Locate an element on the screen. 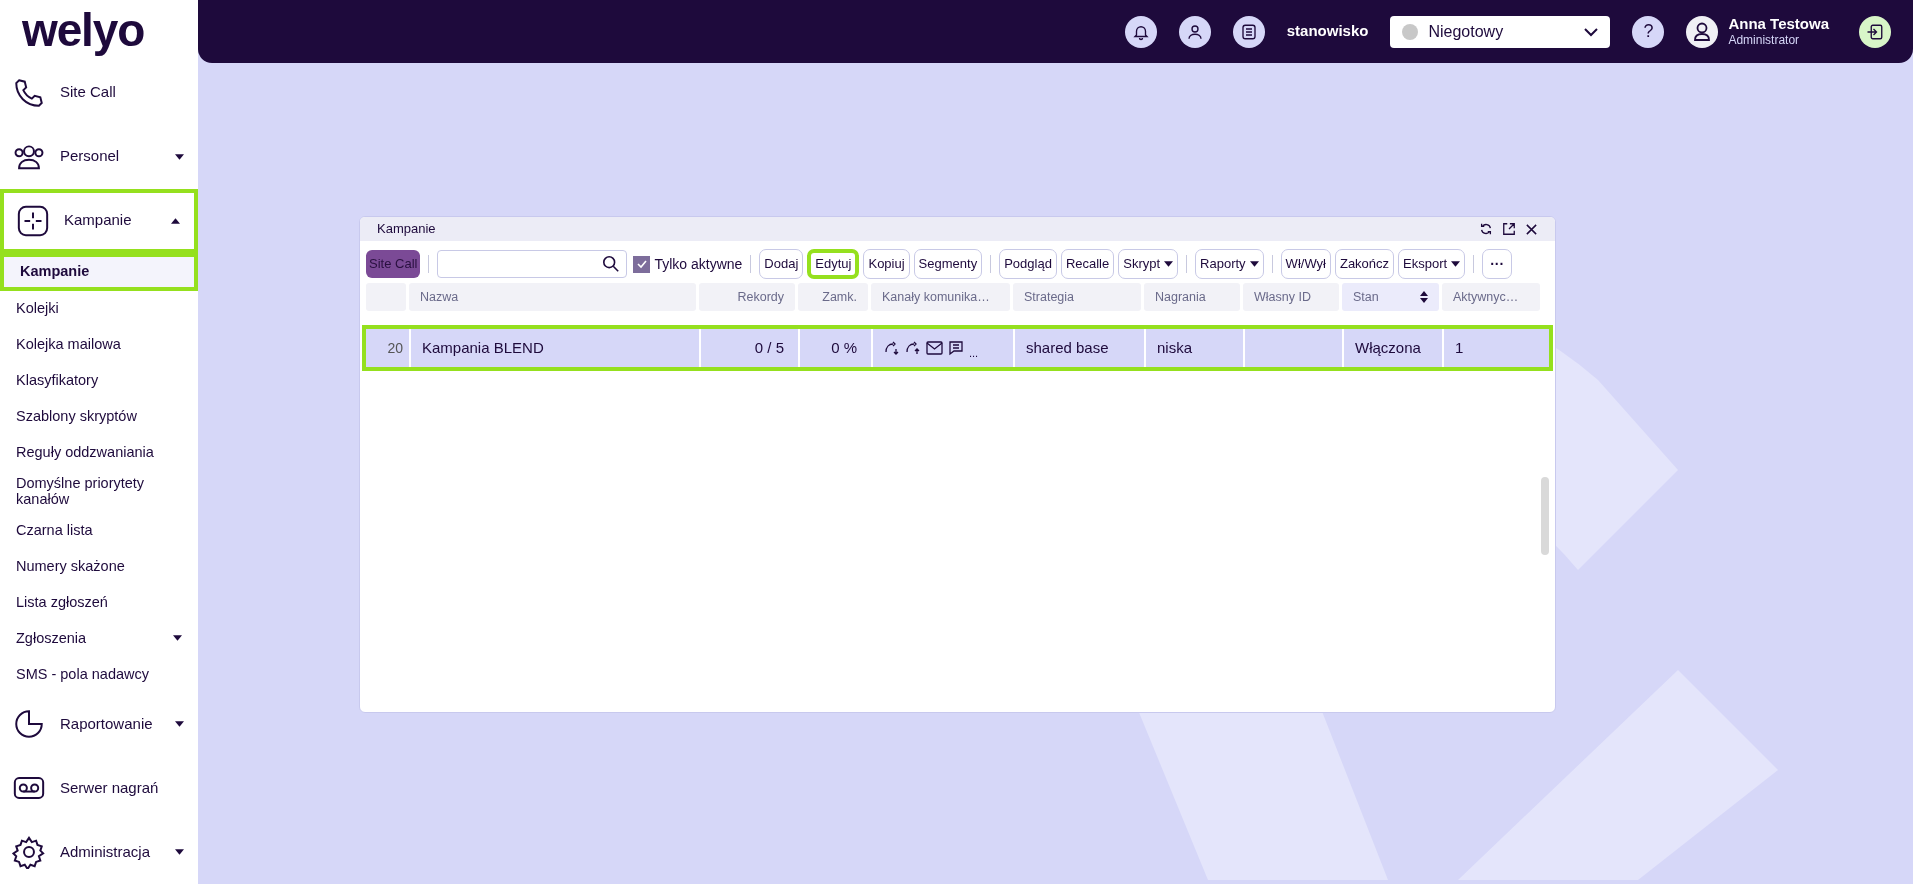  list-button is located at coordinates (1248, 31).